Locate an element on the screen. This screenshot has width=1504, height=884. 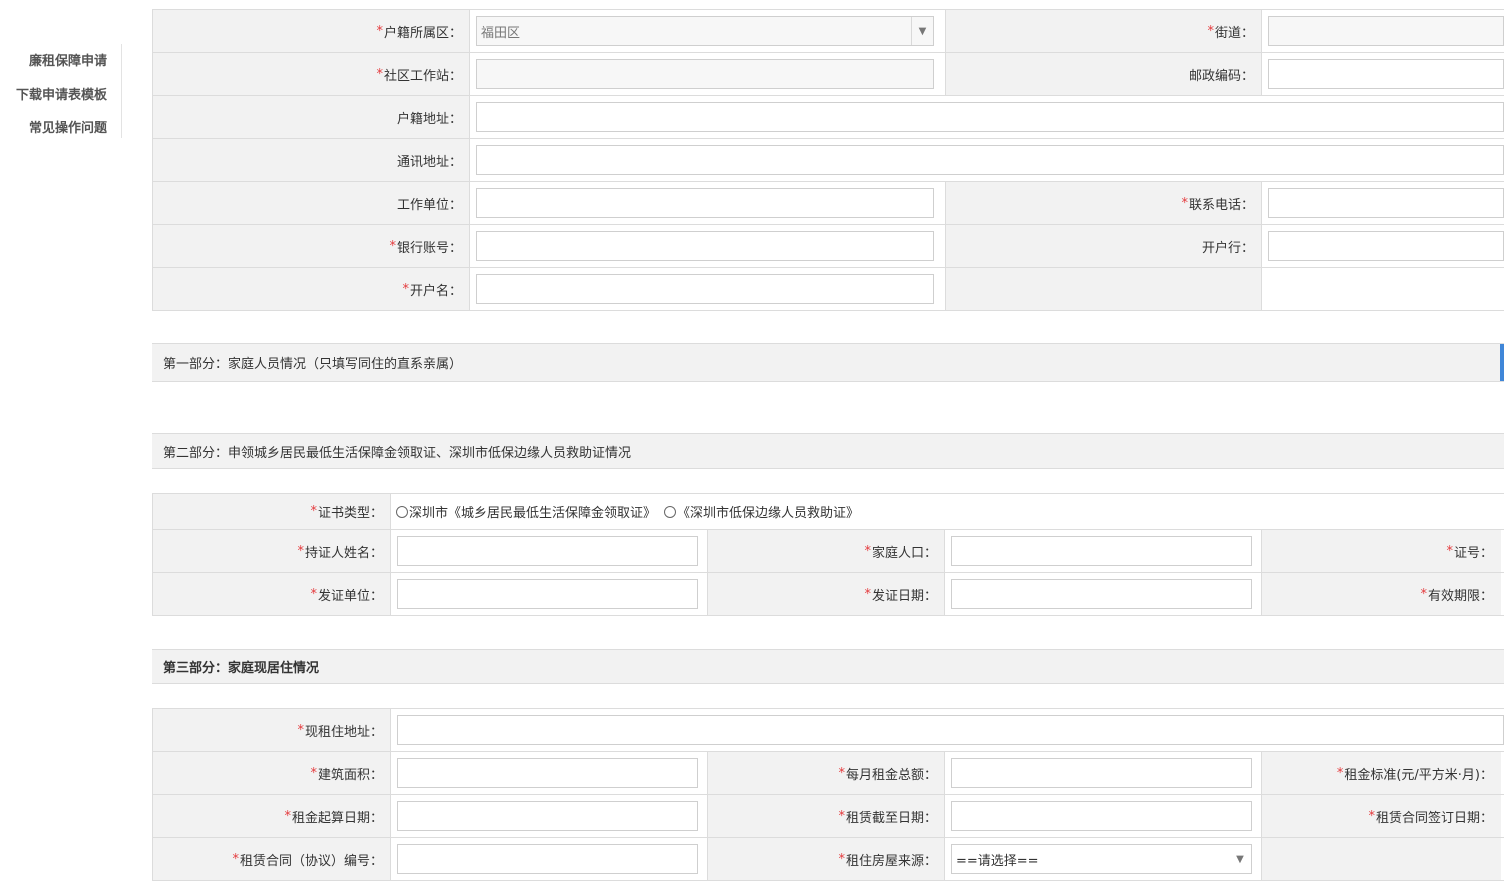
contract-no-field is located at coordinates (547, 859).